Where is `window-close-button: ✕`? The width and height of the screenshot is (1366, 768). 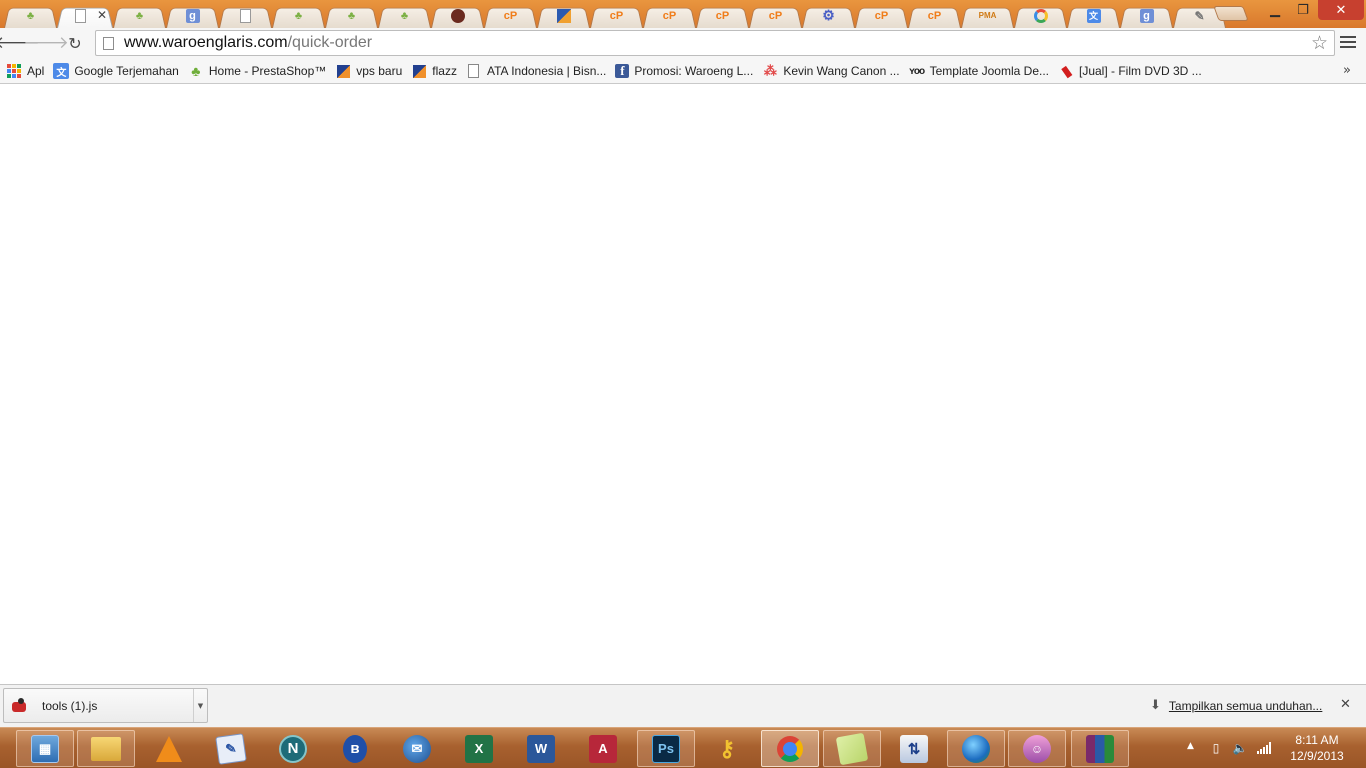 window-close-button: ✕ is located at coordinates (1341, 10).